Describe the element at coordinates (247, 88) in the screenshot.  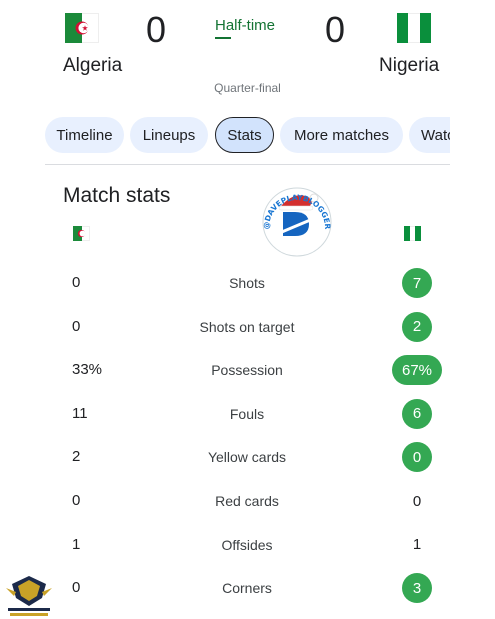
I see `match-stage: Quarter-final` at that location.